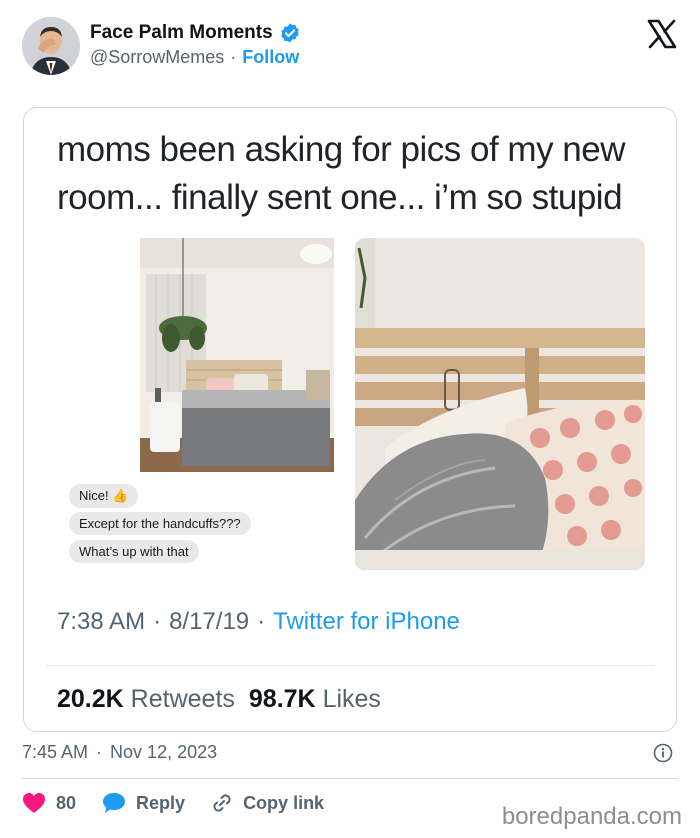  I want to click on follow-button: Follow, so click(270, 57).